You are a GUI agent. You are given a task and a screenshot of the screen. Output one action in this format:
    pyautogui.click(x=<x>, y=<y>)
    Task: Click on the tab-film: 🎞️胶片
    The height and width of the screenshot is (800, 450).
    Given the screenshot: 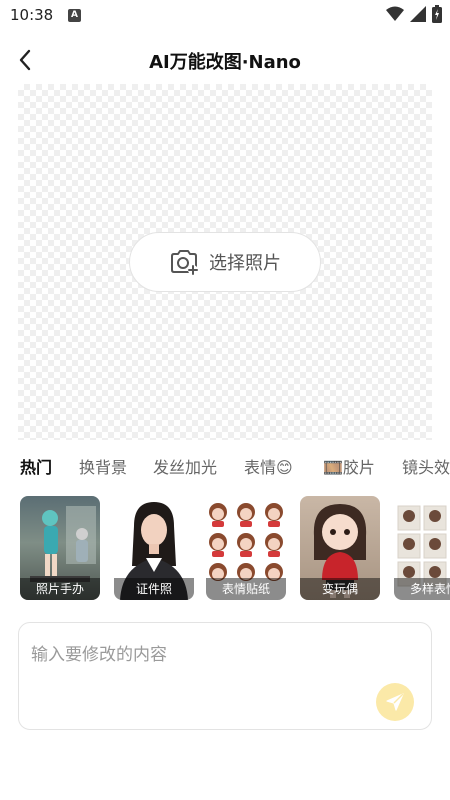 What is the action you would take?
    pyautogui.click(x=349, y=466)
    